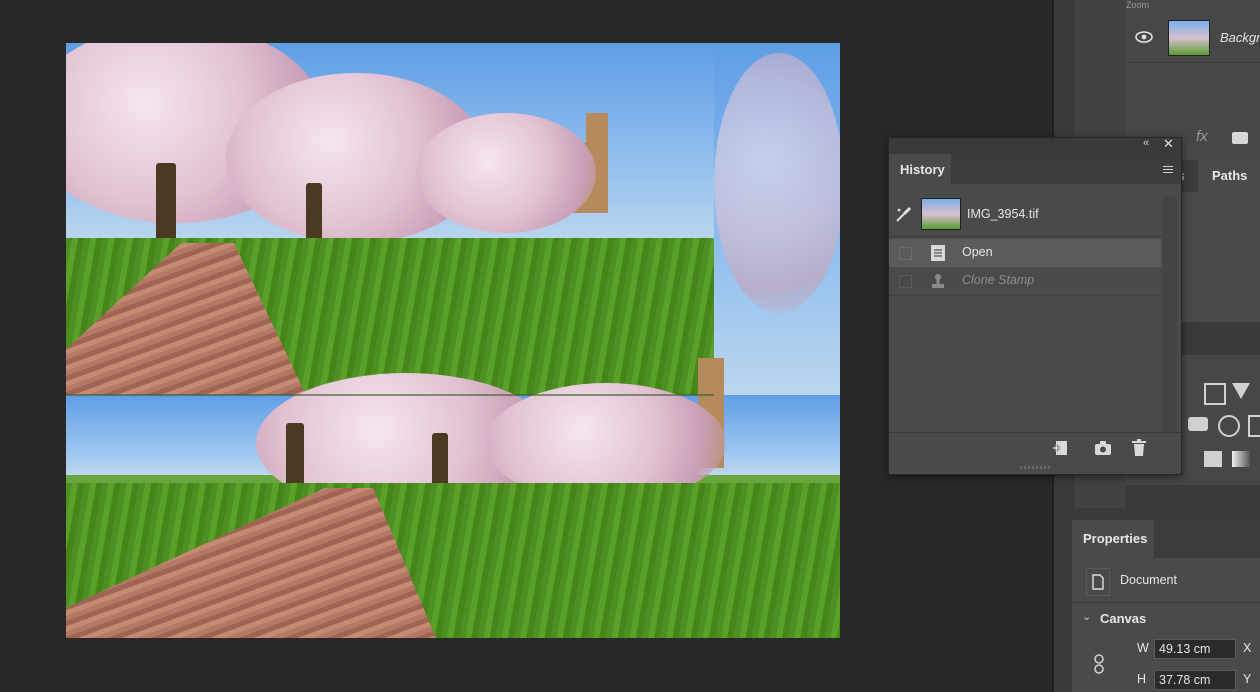  I want to click on menu-icon, so click(1168, 169).